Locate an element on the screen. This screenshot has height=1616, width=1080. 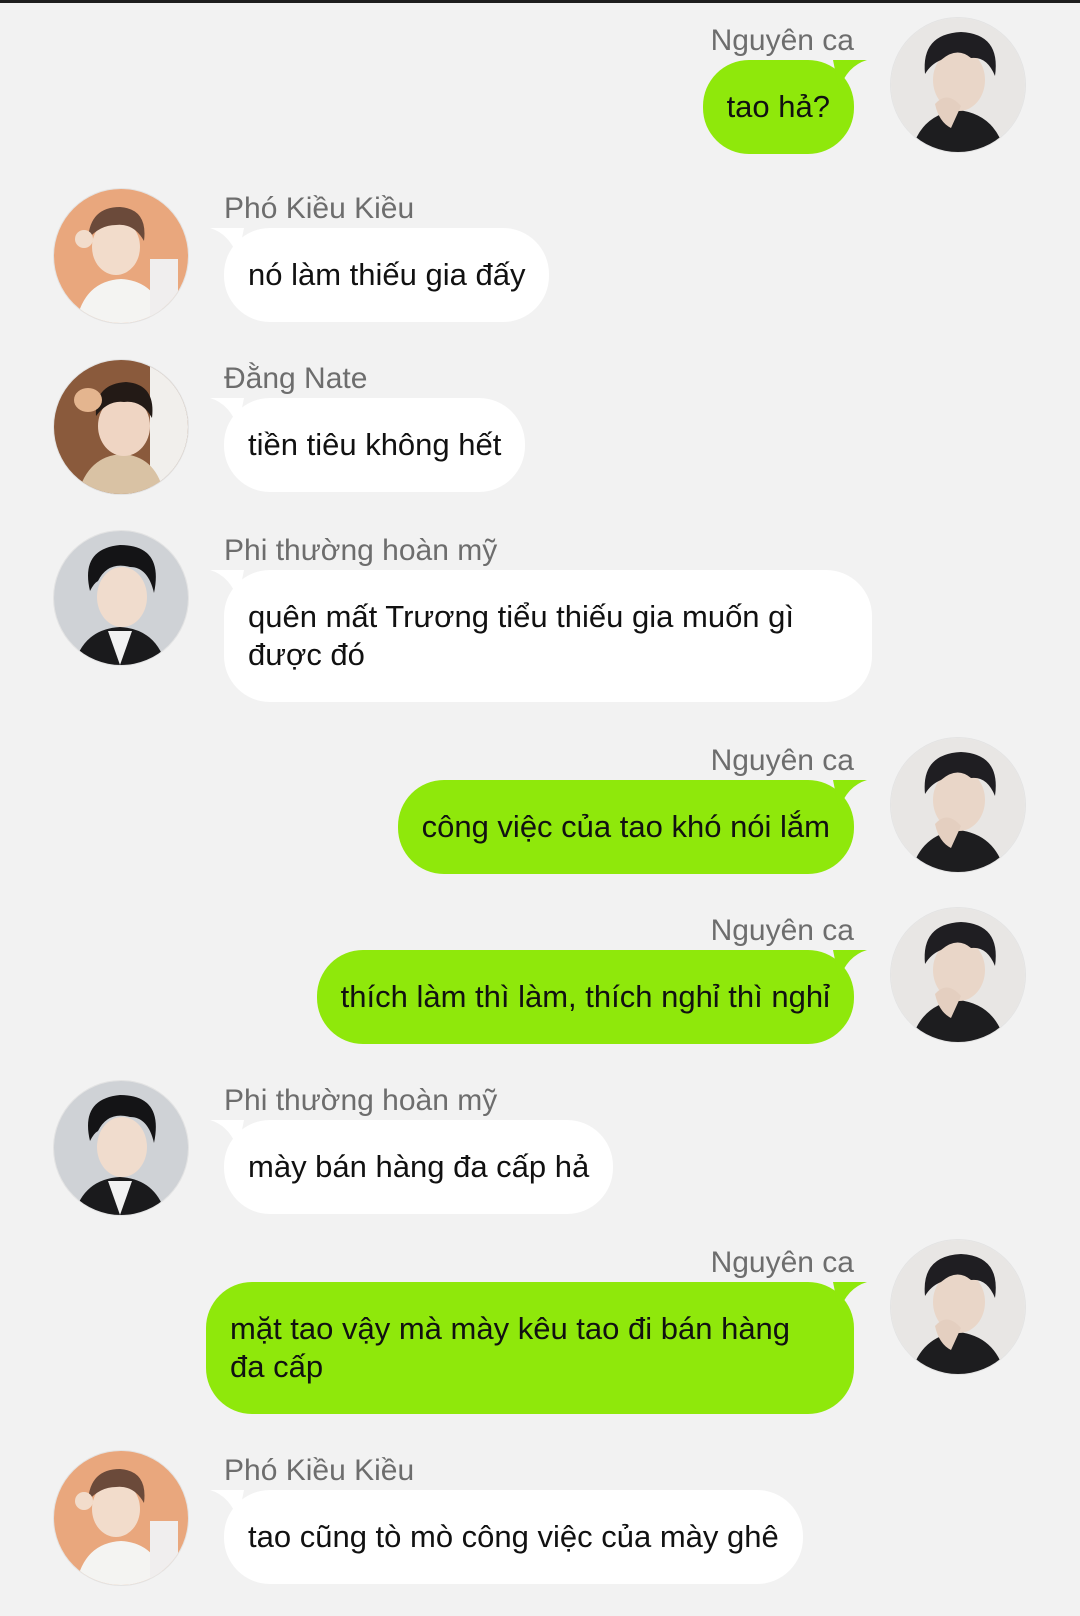
message-row: Nguyên ca tao hả? is located at coordinates (540, 80).